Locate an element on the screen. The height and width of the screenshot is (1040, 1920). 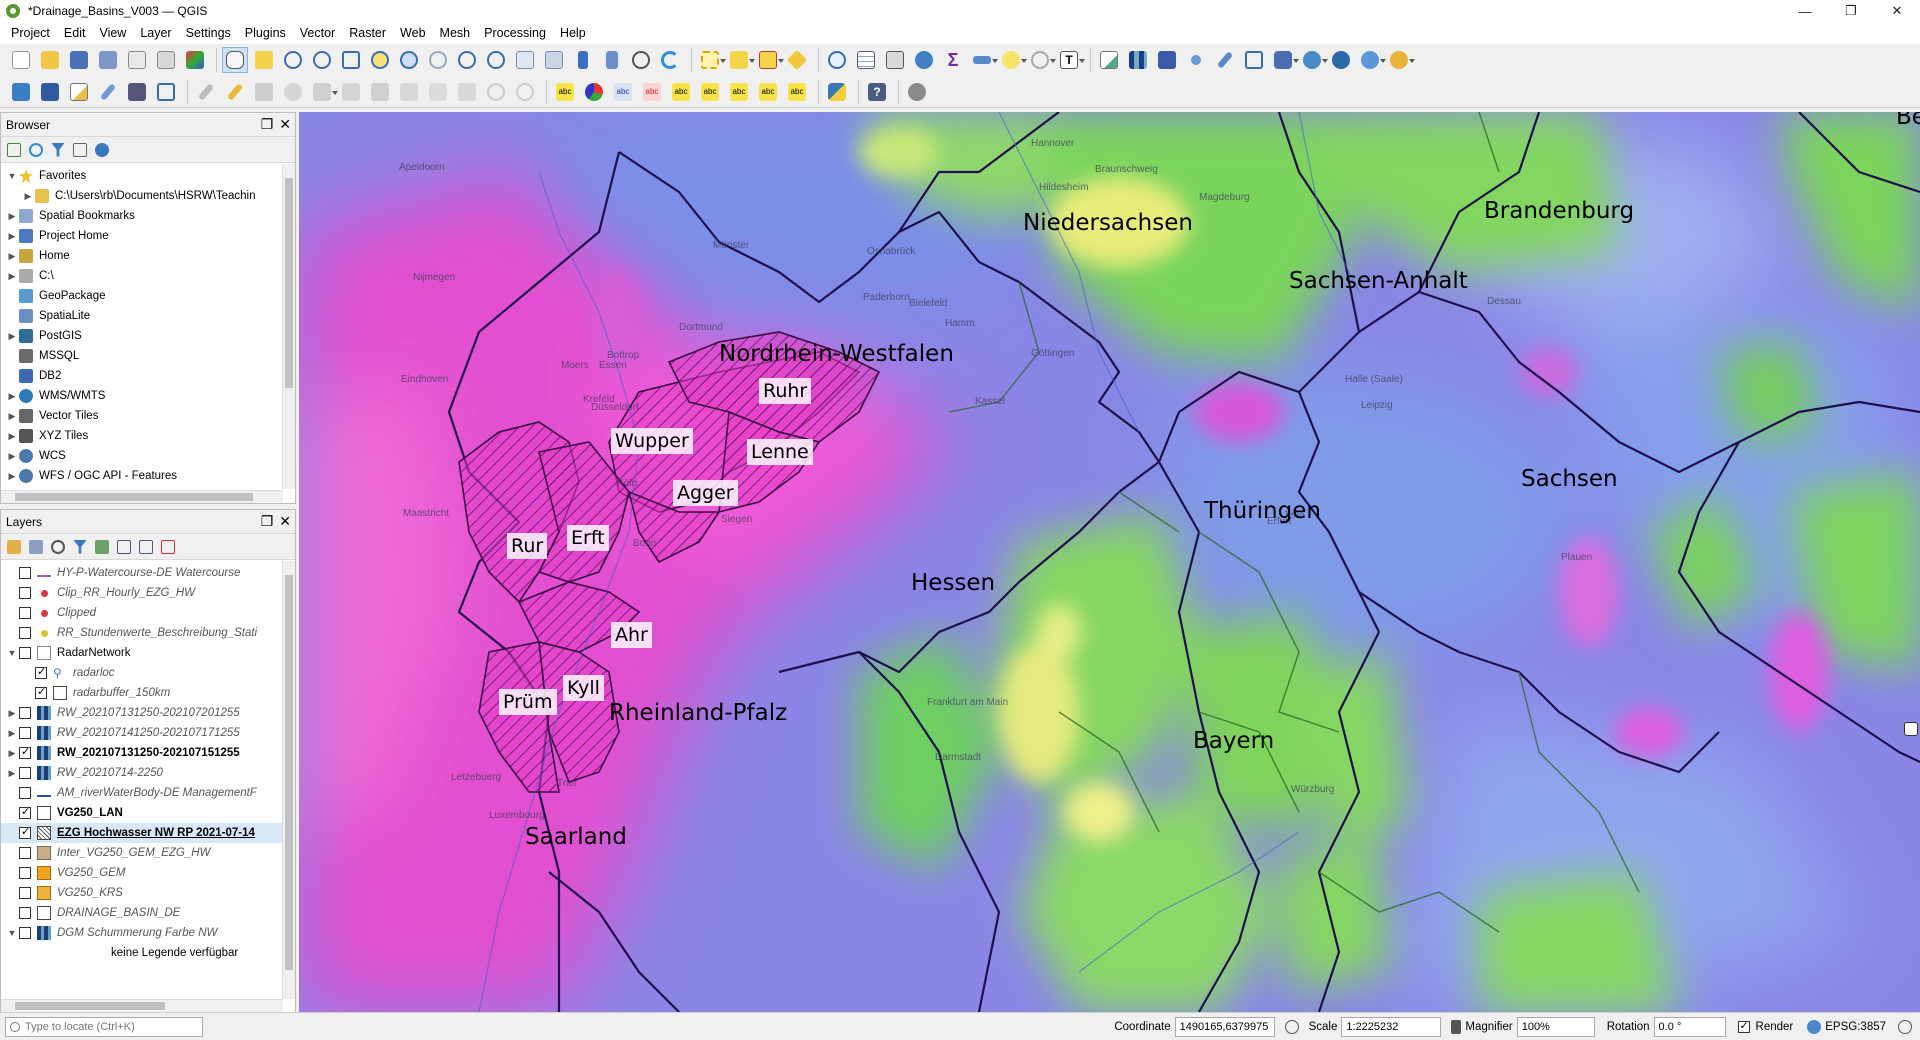
add-database-layer-button is located at coordinates (1284, 60).